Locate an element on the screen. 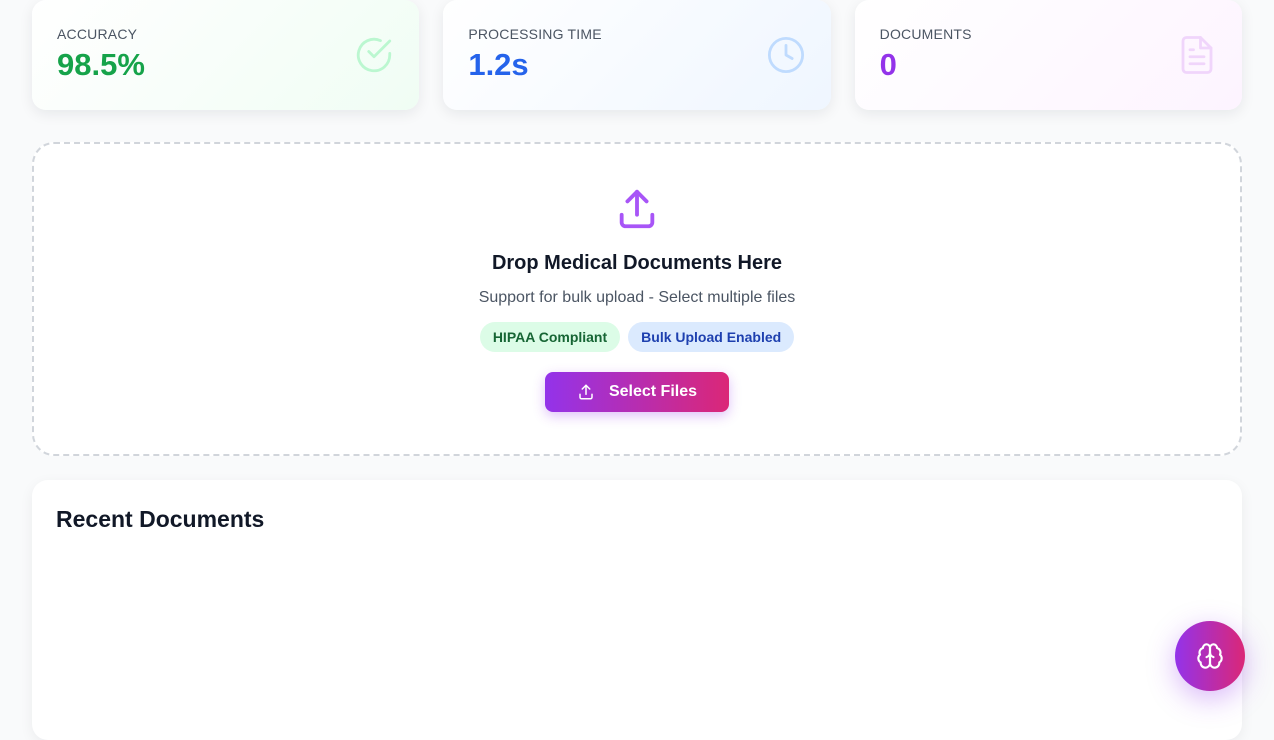  clock-icon is located at coordinates (785, 55).